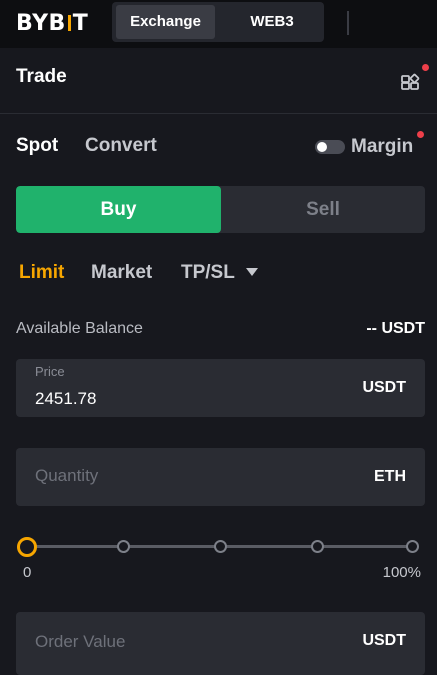 This screenshot has height=675, width=437. What do you see at coordinates (420, 134) in the screenshot?
I see `margin-notification-dot` at bounding box center [420, 134].